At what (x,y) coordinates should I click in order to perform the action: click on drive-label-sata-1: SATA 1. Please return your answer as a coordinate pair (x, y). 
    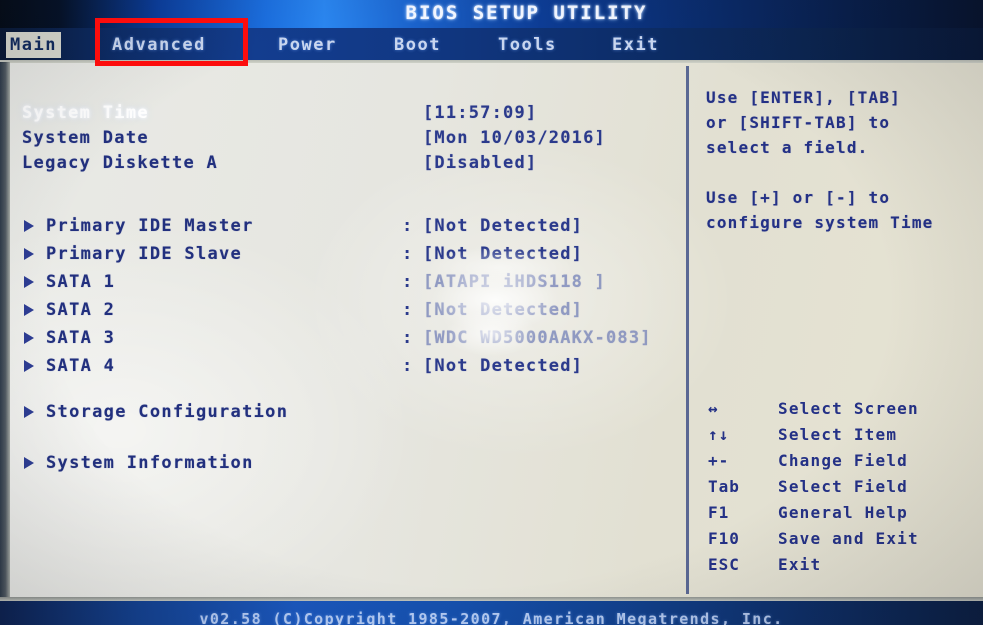
    Looking at the image, I should click on (81, 282).